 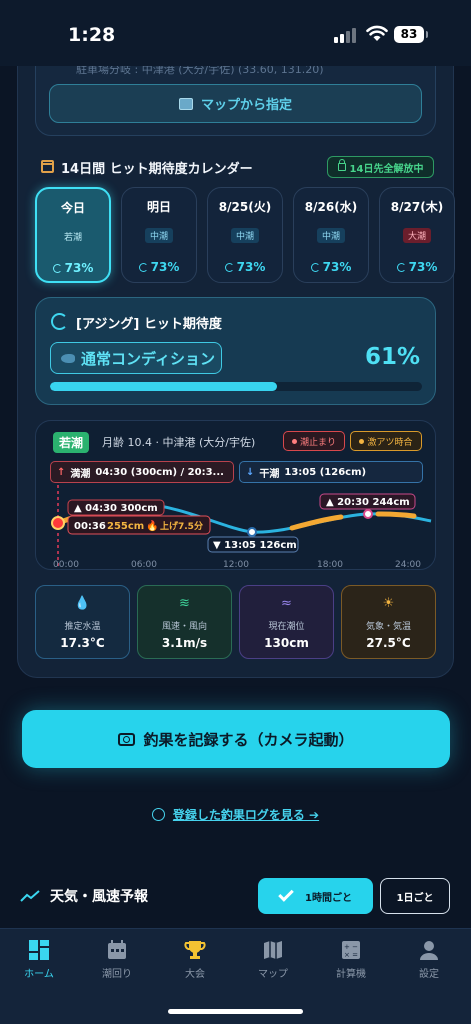 I want to click on high-tide-label: 満潮, so click(x=80, y=474).